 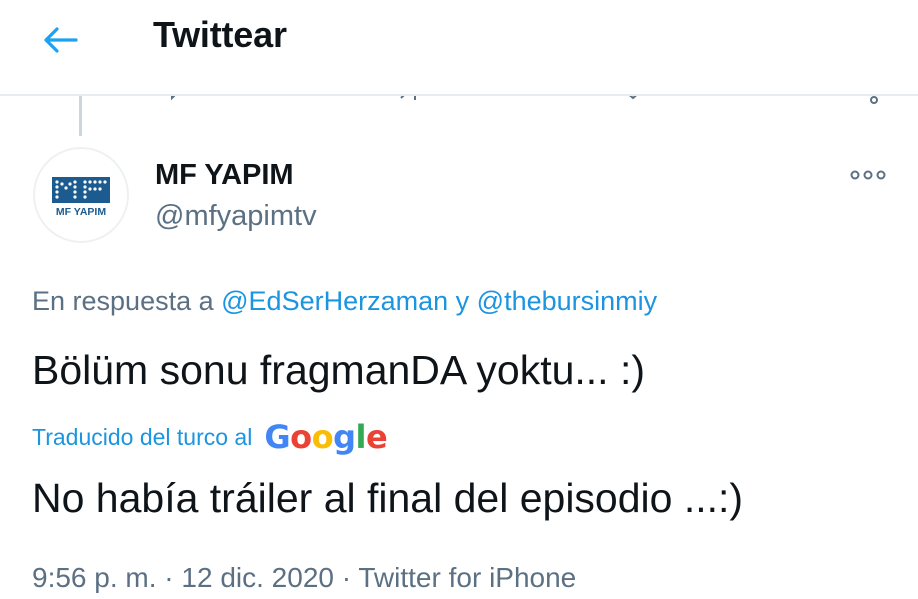 What do you see at coordinates (81, 197) in the screenshot?
I see `mf-yapim-logo: MF YAPIM` at bounding box center [81, 197].